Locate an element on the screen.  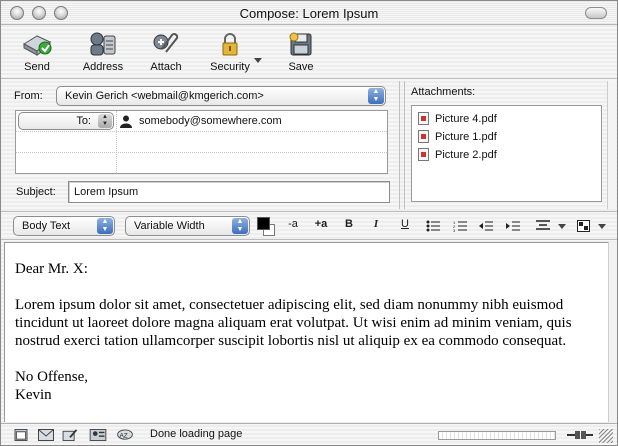
compose-toolbar: Send Address Attach Security Save is located at coordinates (309, 52).